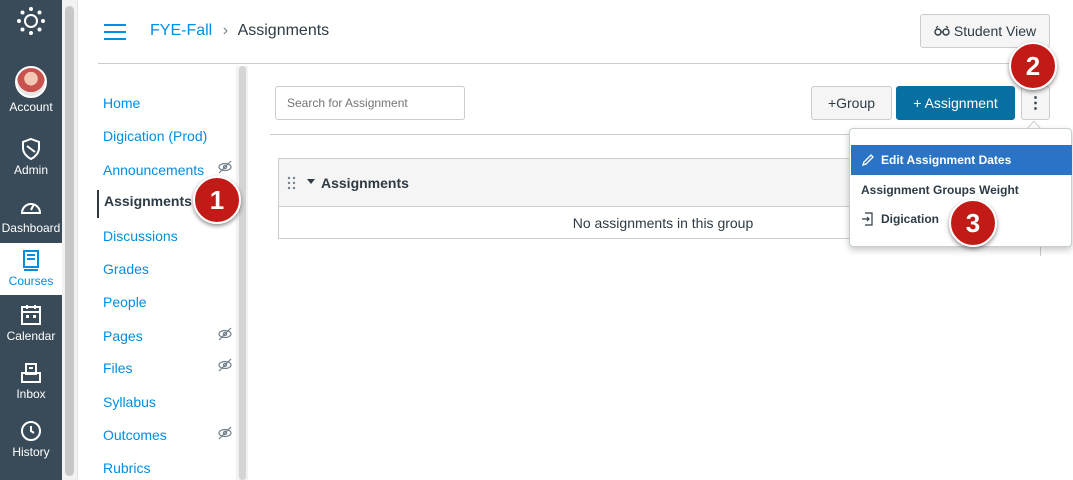 This screenshot has width=1073, height=480. I want to click on global-nav-admin: Admin, so click(31, 157).